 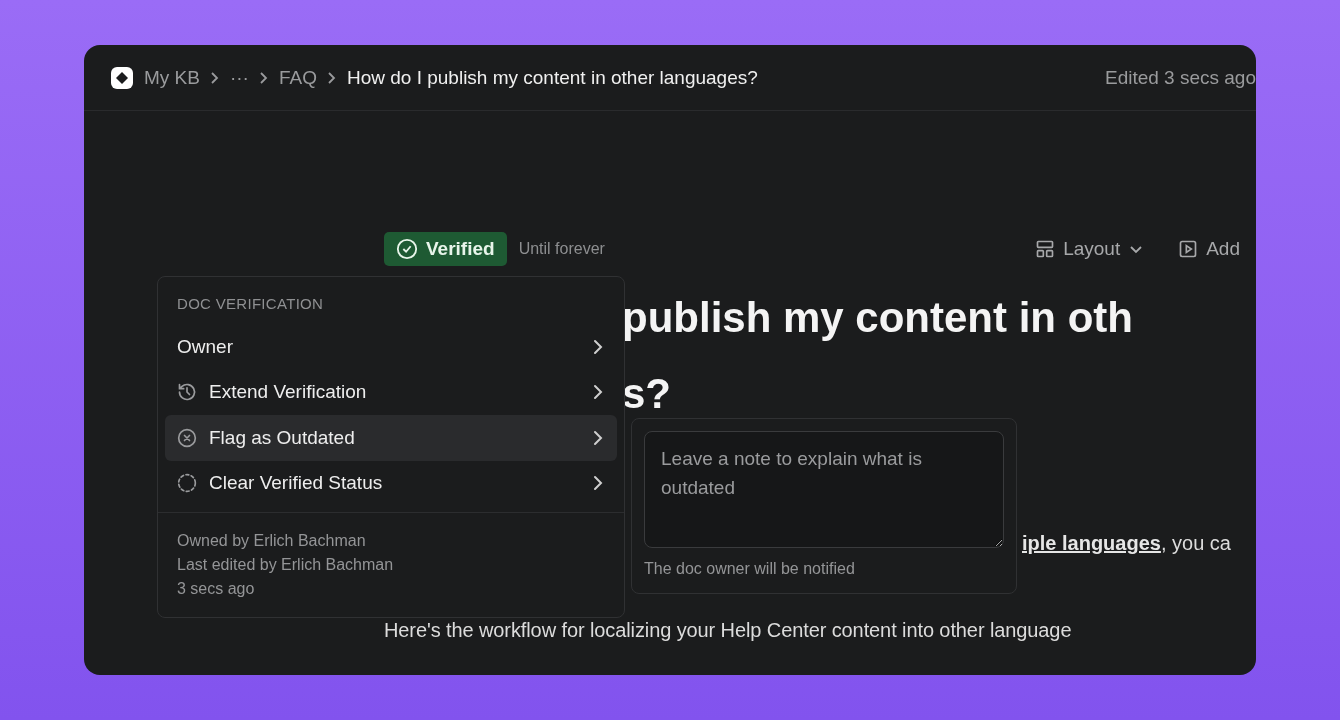 I want to click on edited-status: Edited 3 secs ago, so click(x=1180, y=77).